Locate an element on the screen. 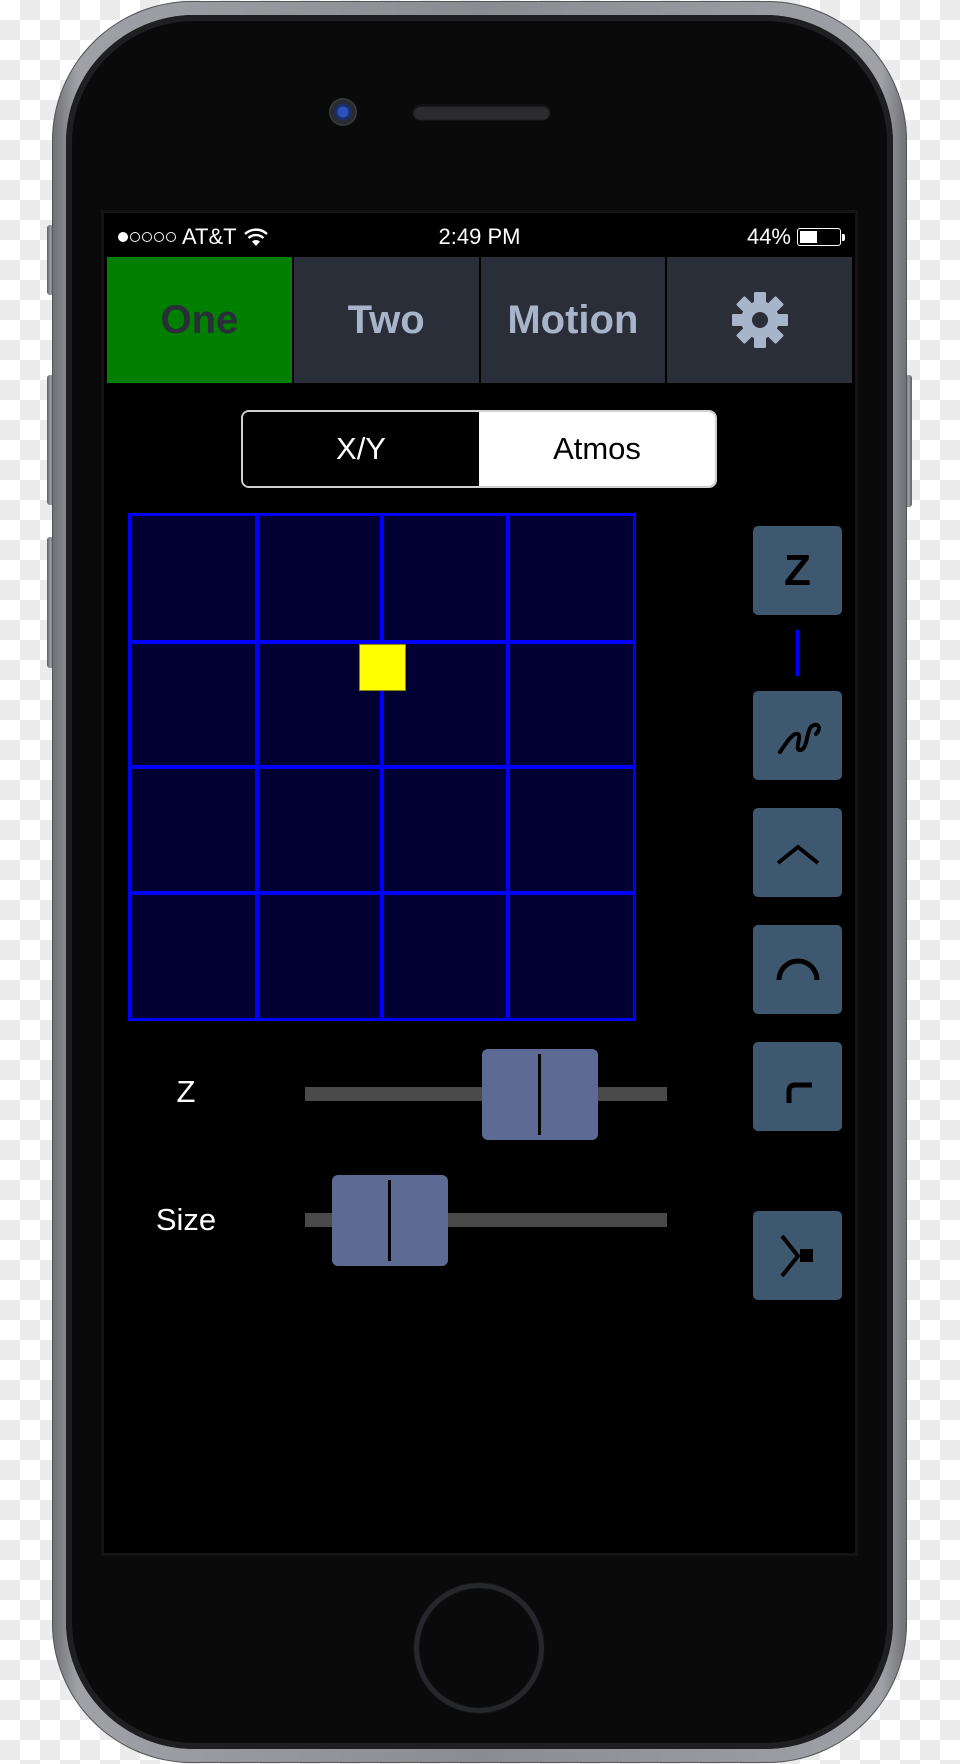  link-indicator is located at coordinates (797, 653).